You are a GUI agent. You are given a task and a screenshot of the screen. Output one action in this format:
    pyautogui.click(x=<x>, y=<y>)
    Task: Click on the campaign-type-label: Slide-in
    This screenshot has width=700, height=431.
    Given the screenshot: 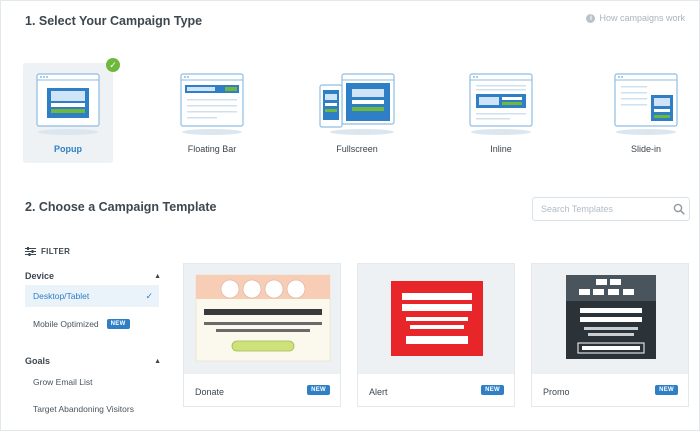 What is the action you would take?
    pyautogui.click(x=645, y=149)
    